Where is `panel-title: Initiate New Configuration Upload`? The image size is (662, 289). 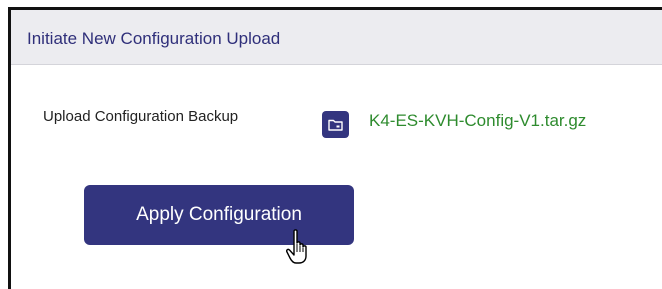
panel-title: Initiate New Configuration Upload is located at coordinates (154, 38).